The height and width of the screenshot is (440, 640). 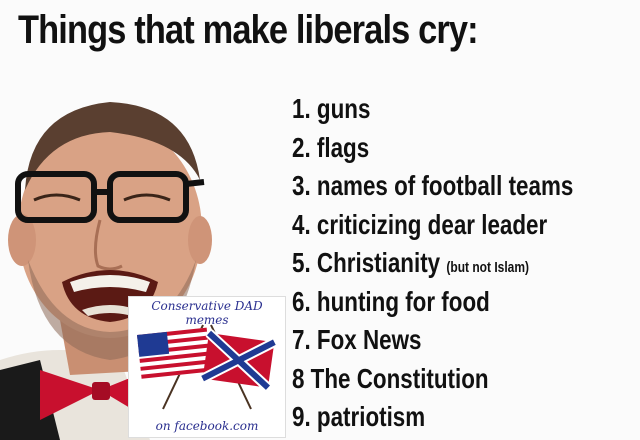 What do you see at coordinates (390, 378) in the screenshot?
I see `list-item: 8 The Constitution` at bounding box center [390, 378].